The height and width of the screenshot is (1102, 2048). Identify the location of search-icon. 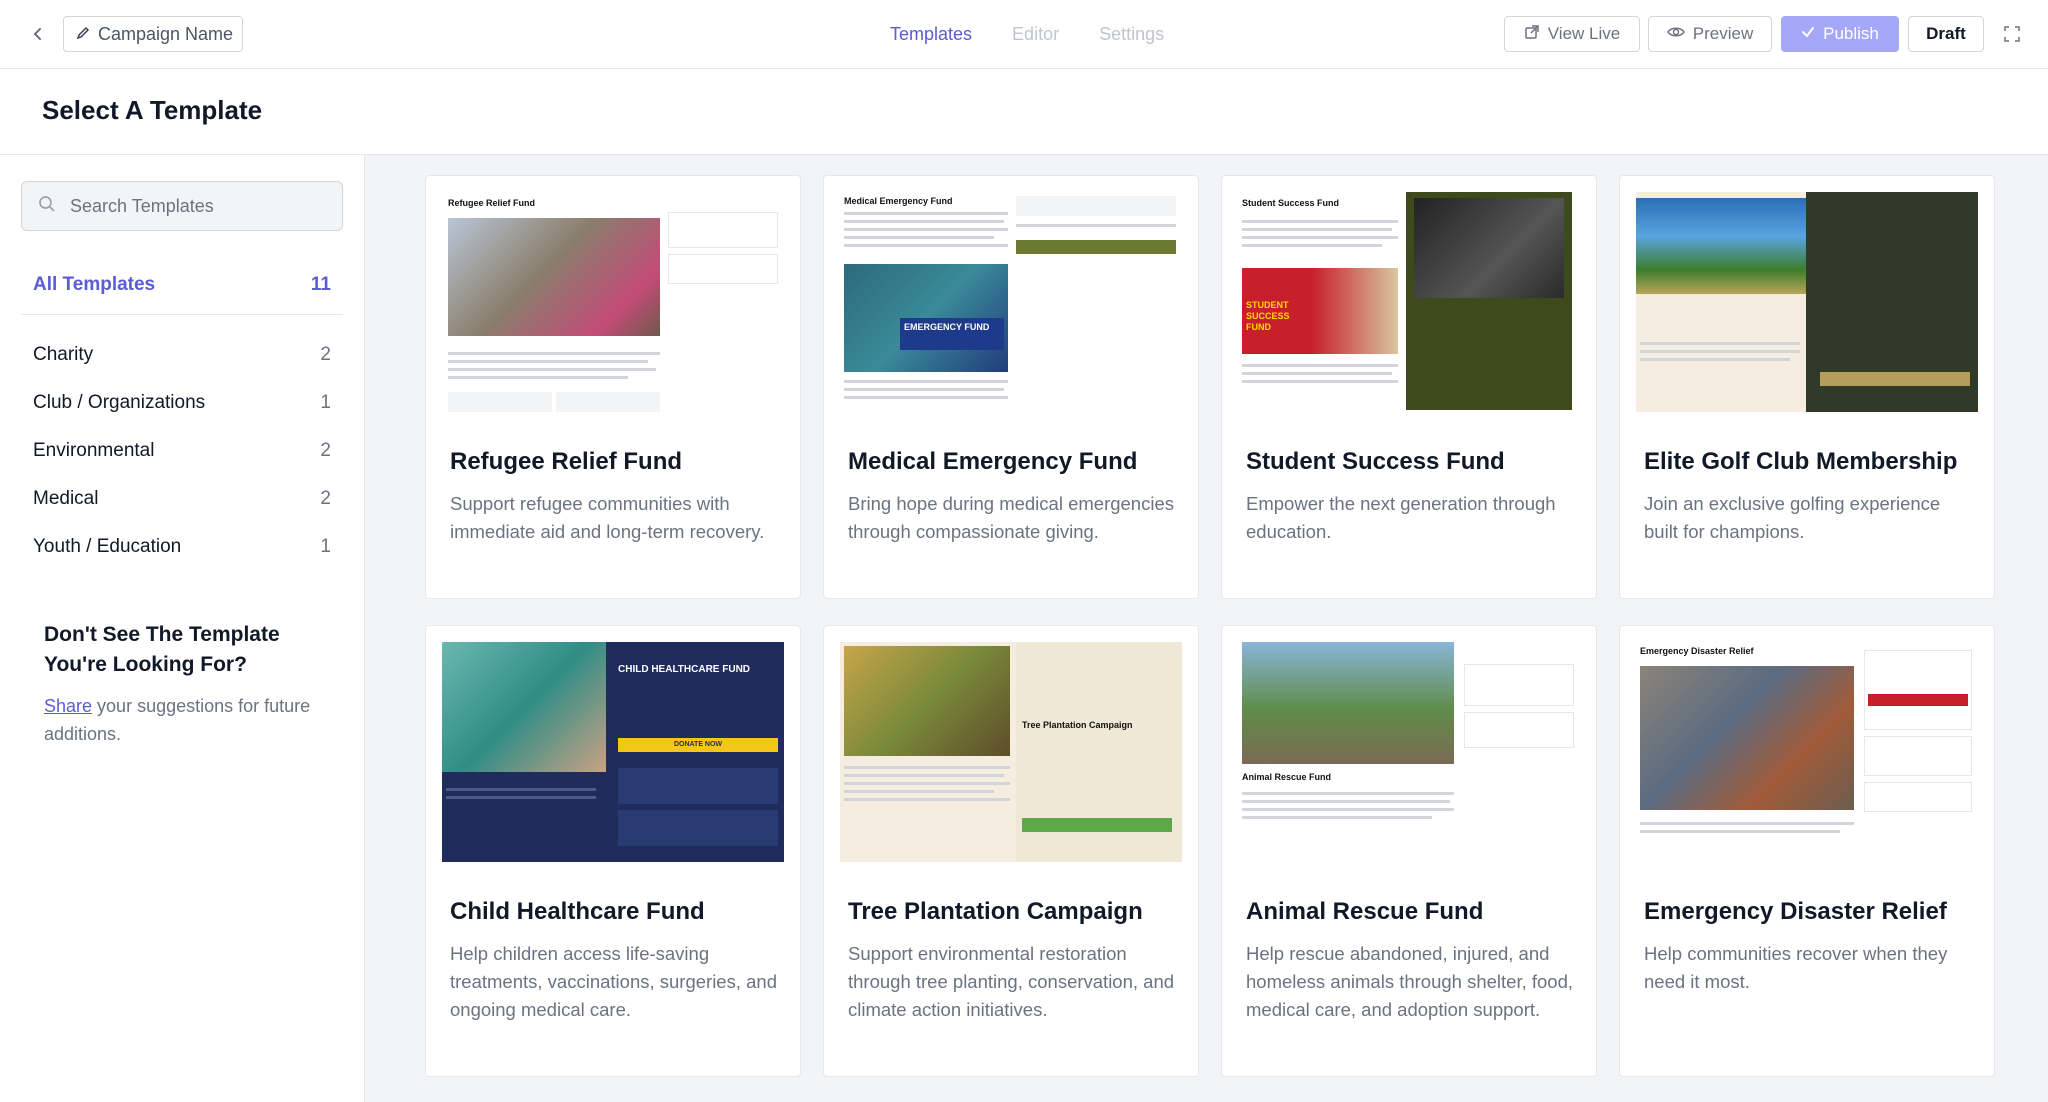
(47, 206).